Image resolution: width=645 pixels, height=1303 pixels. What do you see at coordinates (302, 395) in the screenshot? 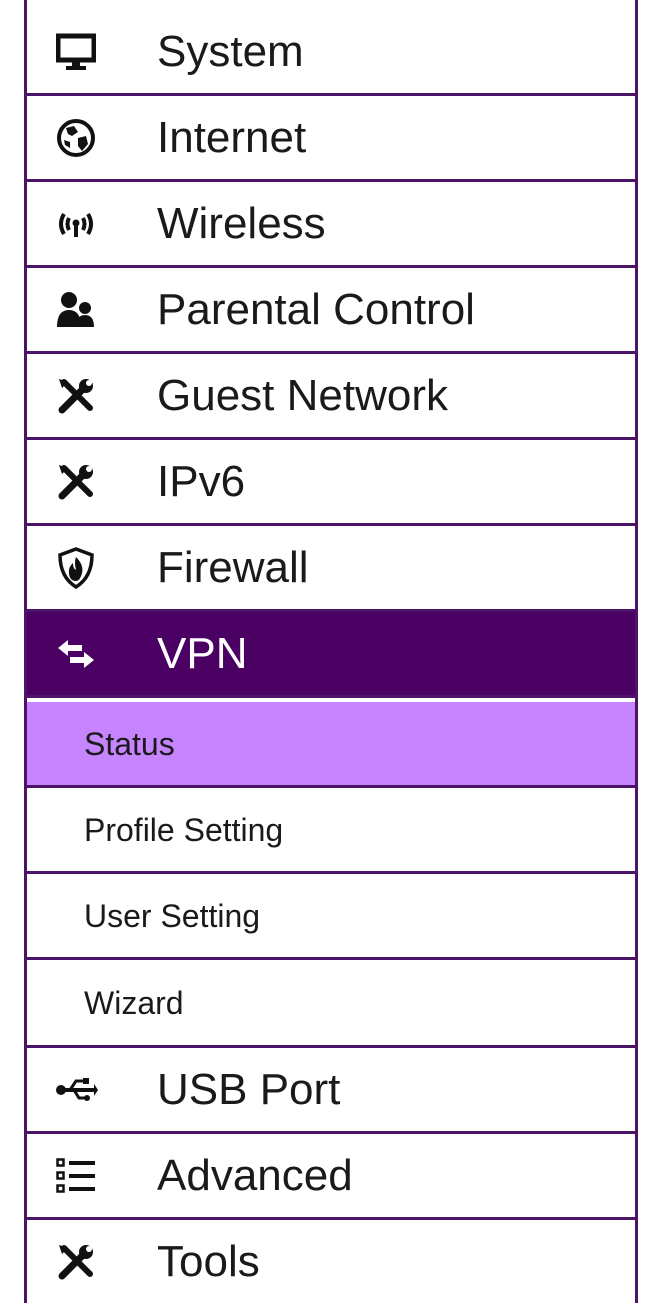
I see `menu-item-label: Guest Network` at bounding box center [302, 395].